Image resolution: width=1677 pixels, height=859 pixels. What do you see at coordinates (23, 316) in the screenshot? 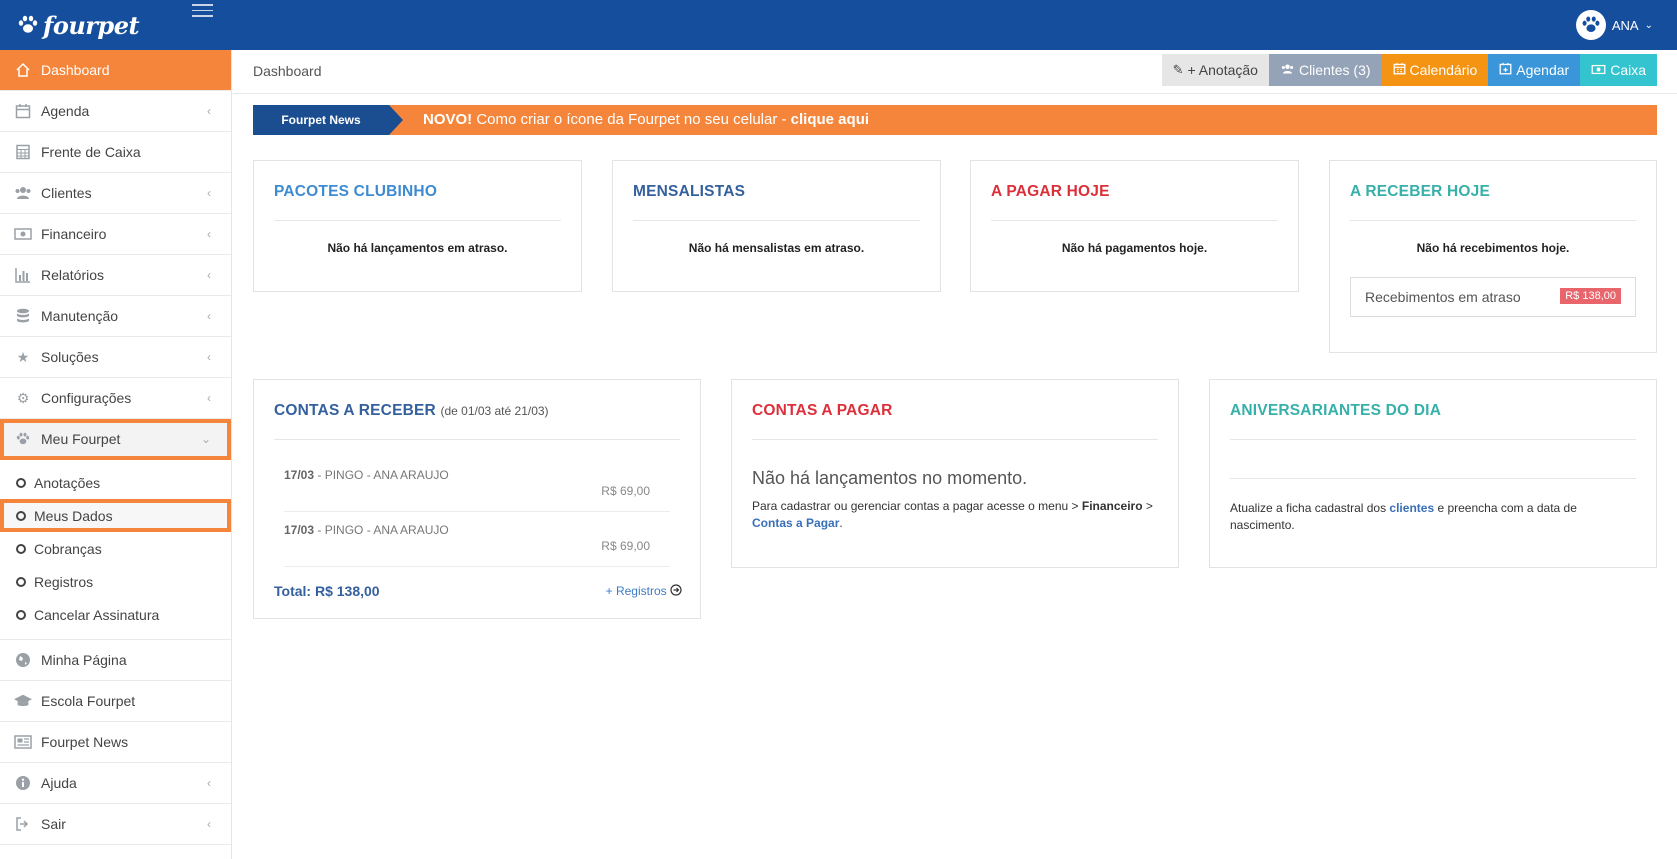
I see `database-icon` at bounding box center [23, 316].